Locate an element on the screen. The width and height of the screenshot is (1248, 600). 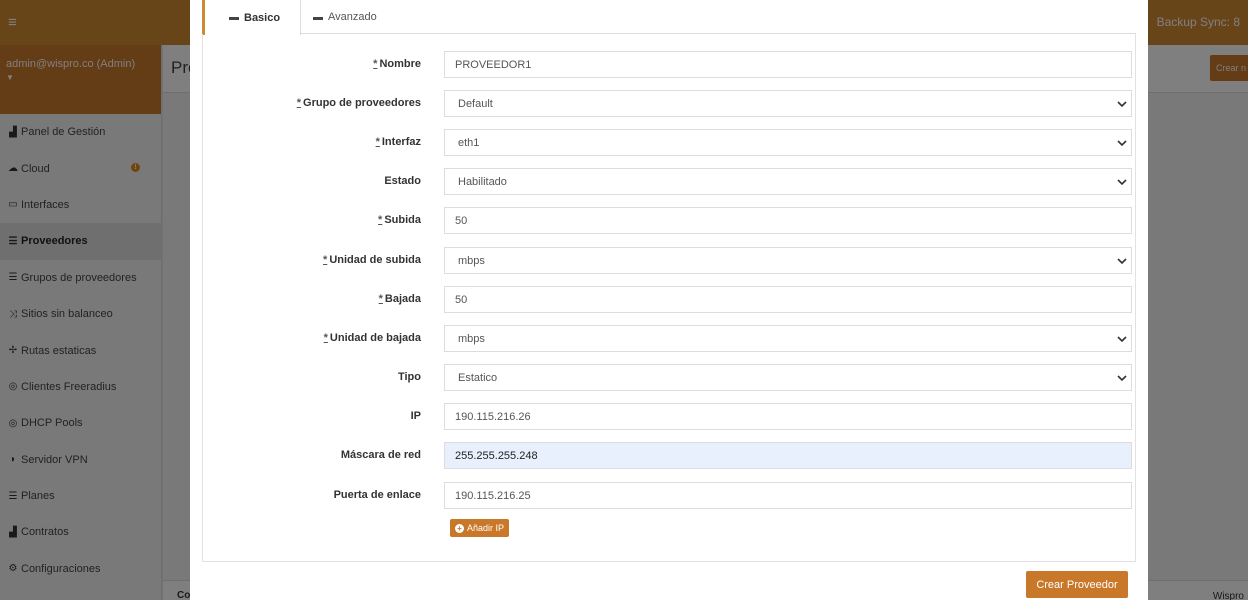
ip-input is located at coordinates (788, 416).